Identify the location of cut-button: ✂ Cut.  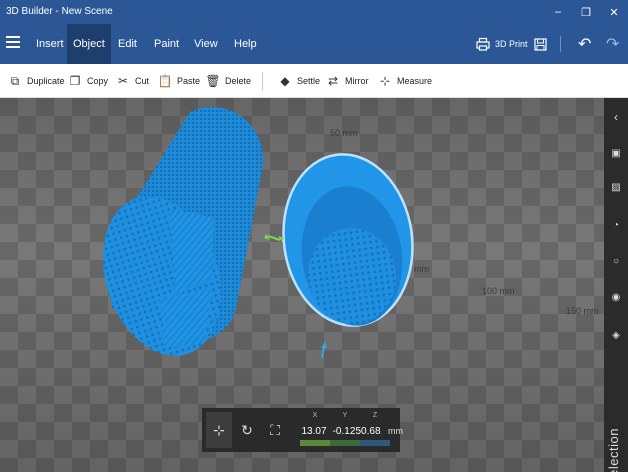
(132, 81).